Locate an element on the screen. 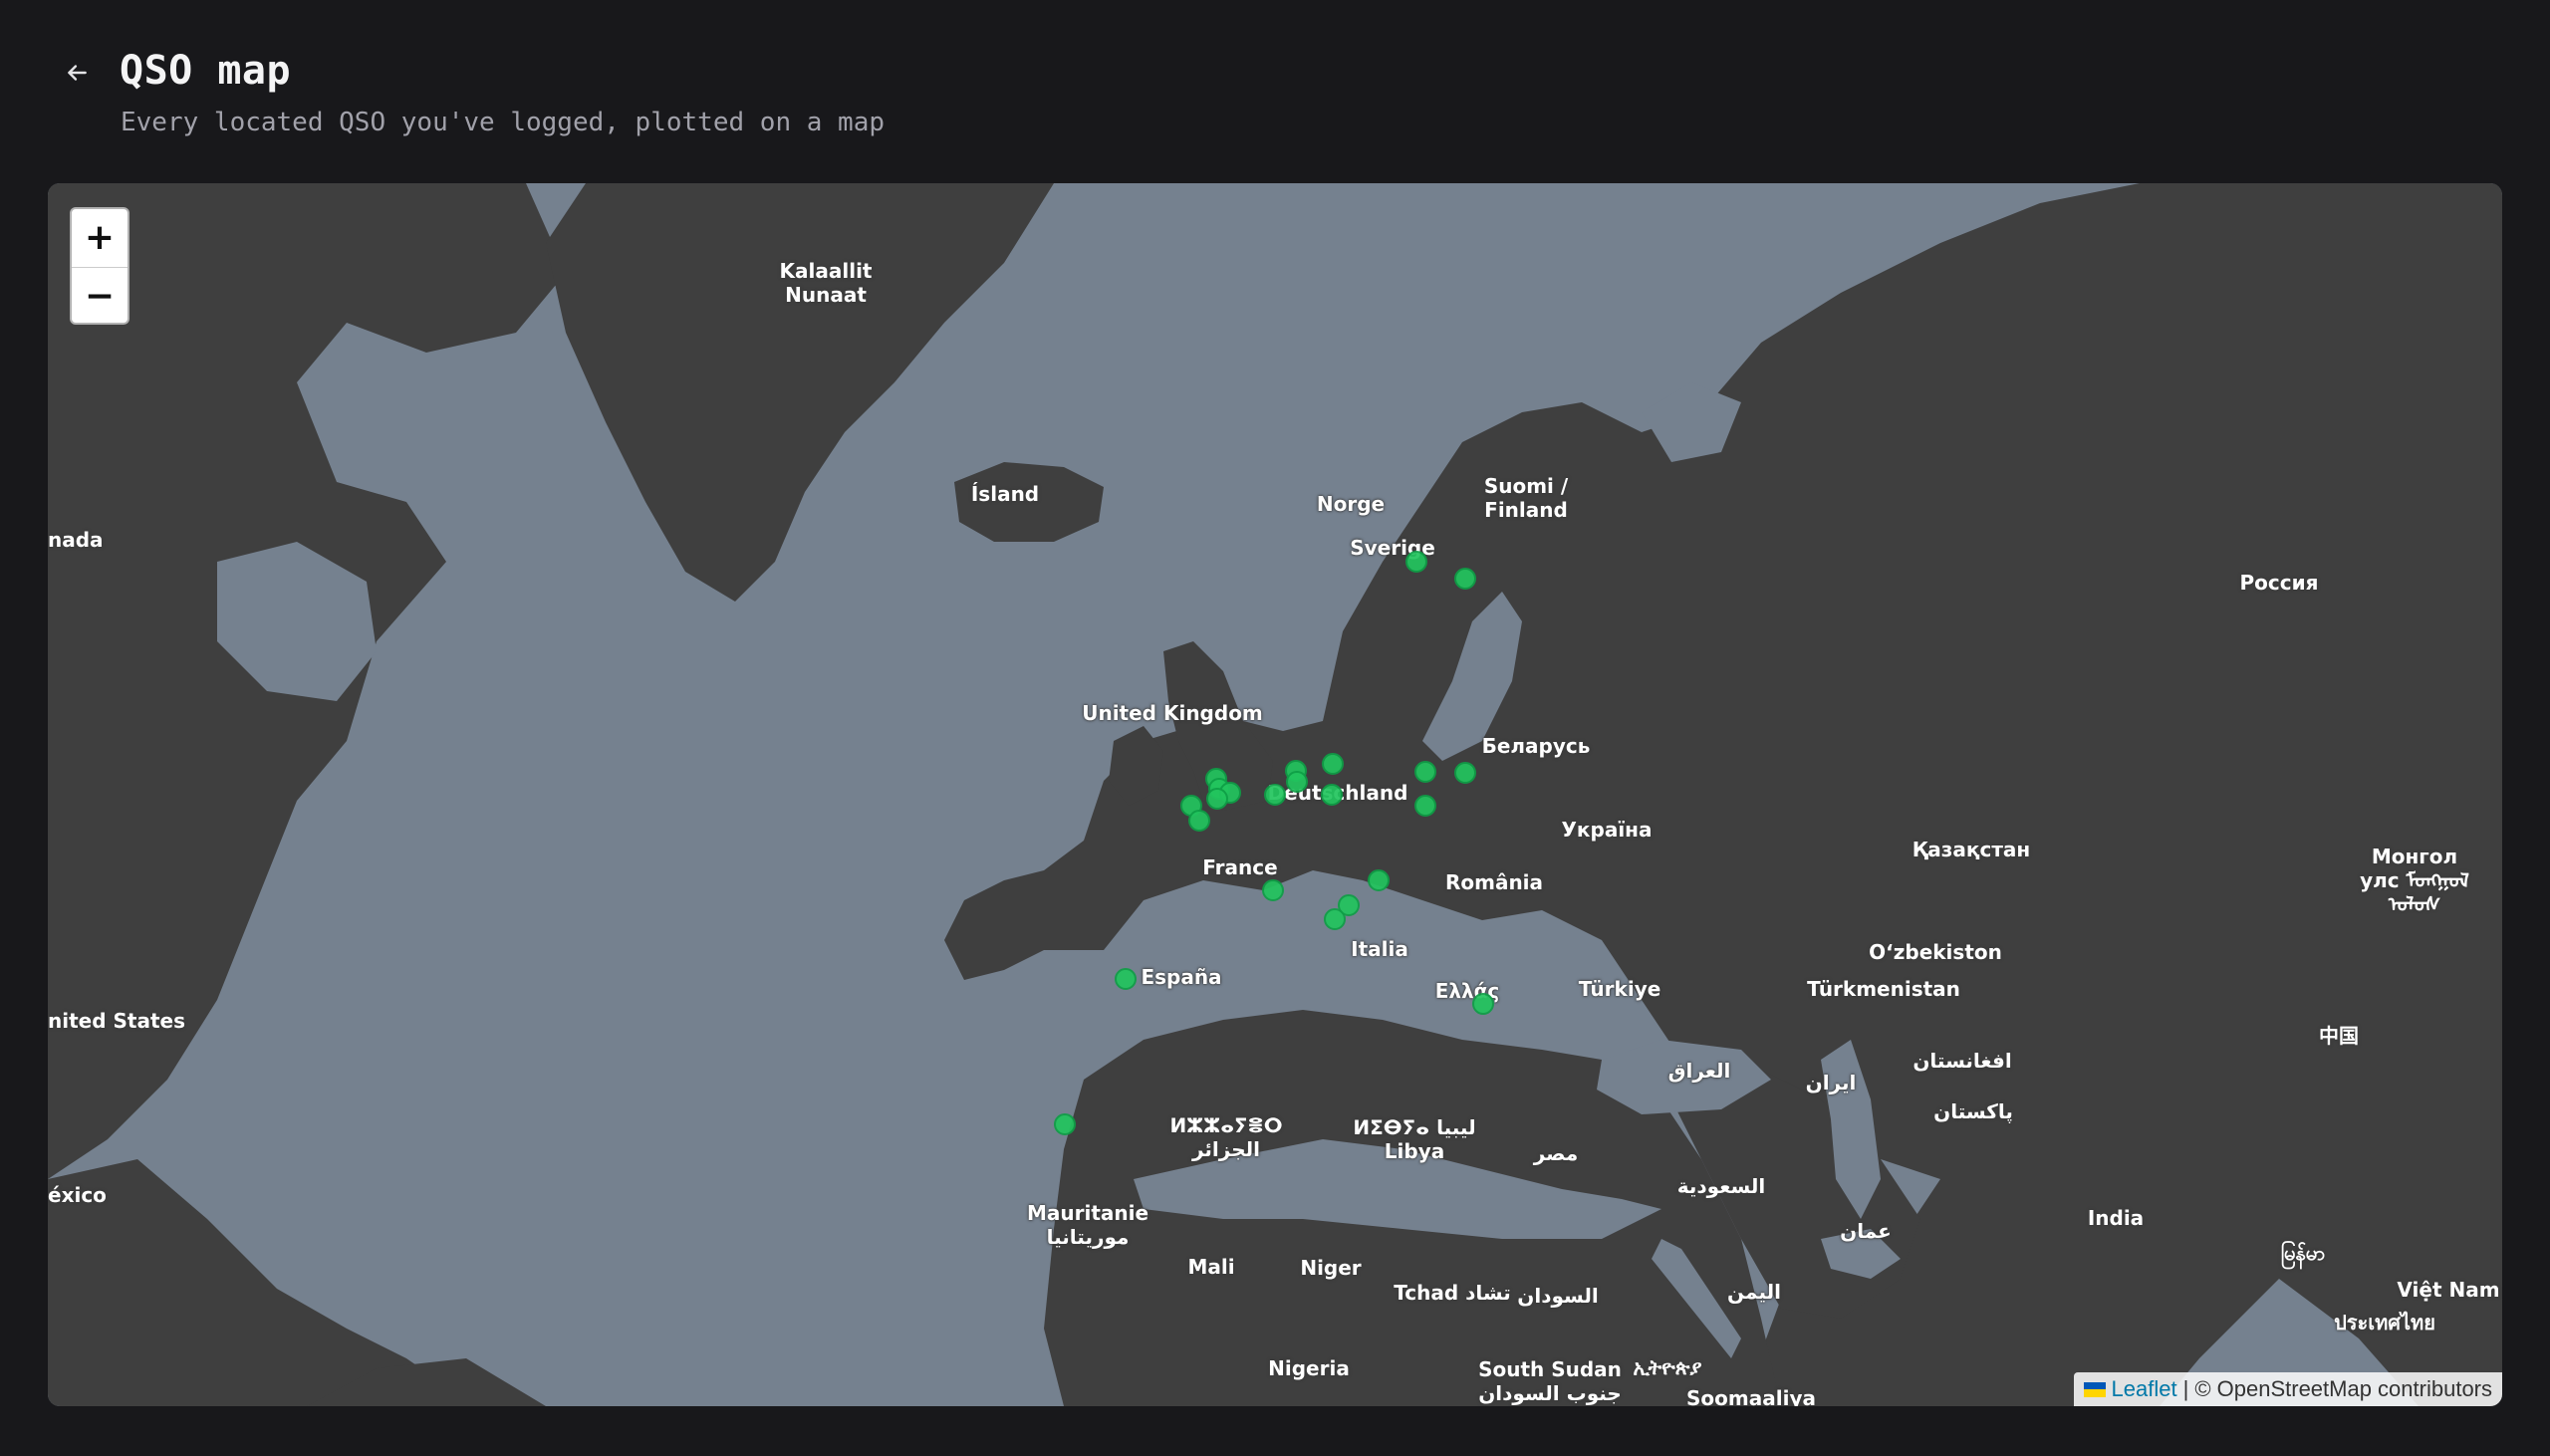  map-label: Norge is located at coordinates (1351, 504).